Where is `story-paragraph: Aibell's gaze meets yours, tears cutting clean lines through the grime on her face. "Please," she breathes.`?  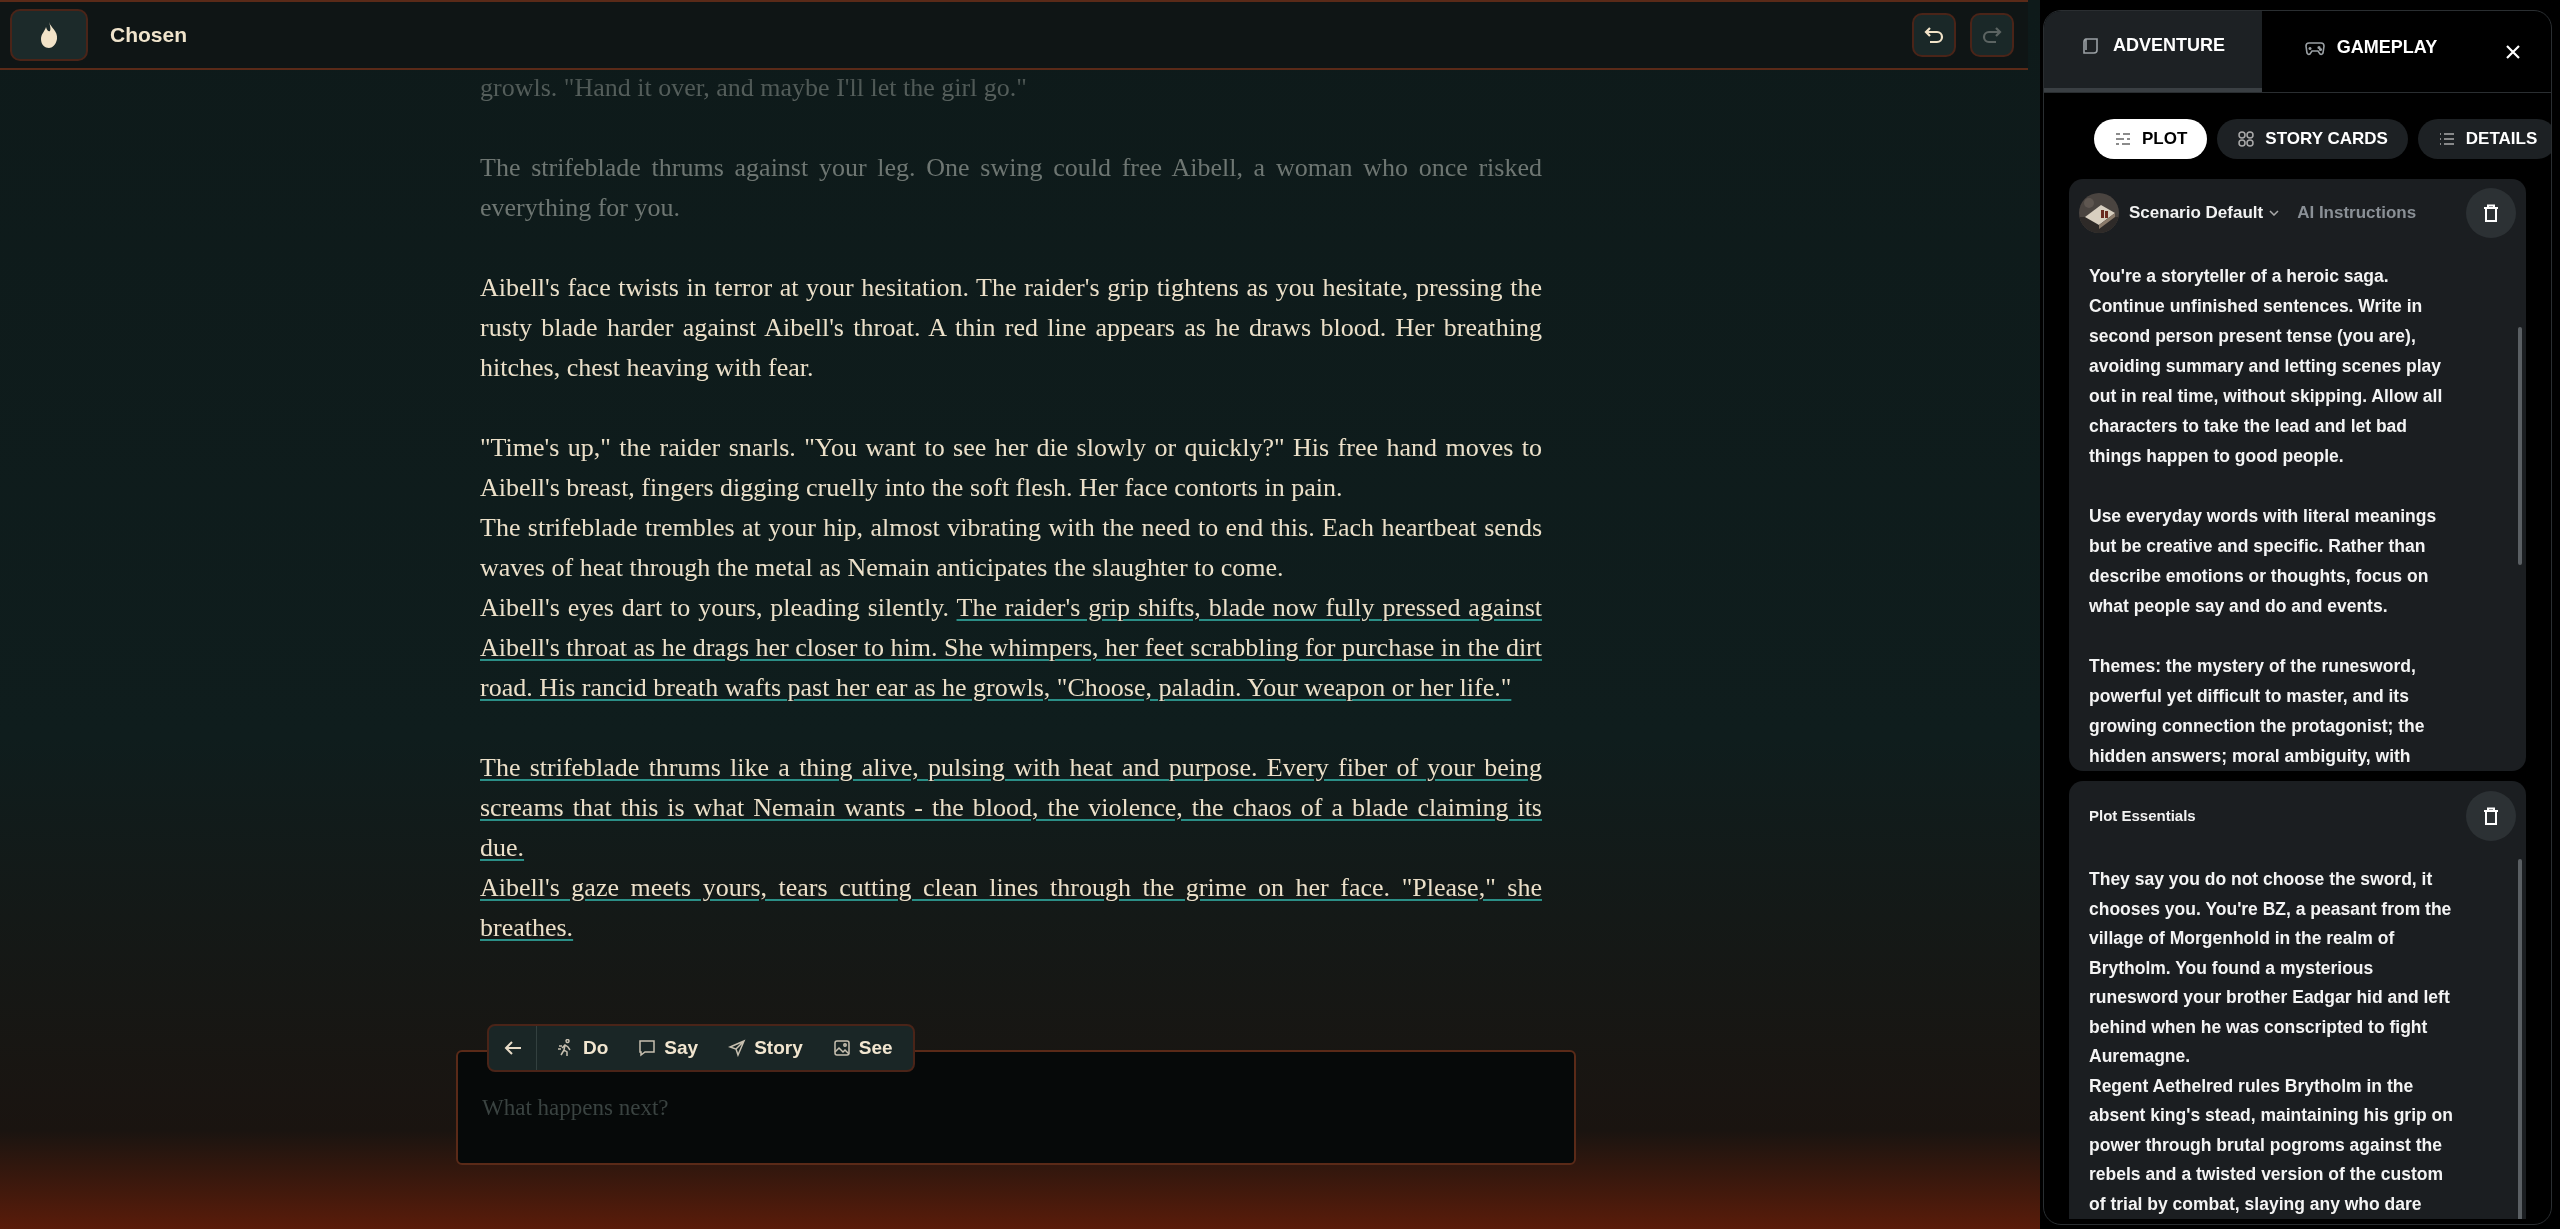 story-paragraph: Aibell's gaze meets yours, tears cutting clean lines through the grime on her face. "Please," she breathes. is located at coordinates (1011, 908).